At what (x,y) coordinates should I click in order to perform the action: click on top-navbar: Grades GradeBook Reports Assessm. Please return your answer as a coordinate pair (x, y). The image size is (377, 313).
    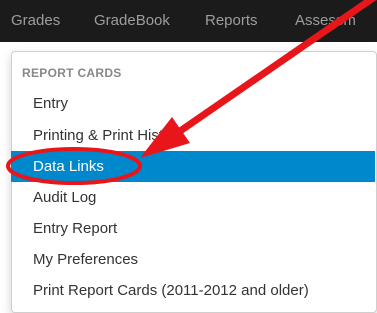
    Looking at the image, I should click on (188, 21).